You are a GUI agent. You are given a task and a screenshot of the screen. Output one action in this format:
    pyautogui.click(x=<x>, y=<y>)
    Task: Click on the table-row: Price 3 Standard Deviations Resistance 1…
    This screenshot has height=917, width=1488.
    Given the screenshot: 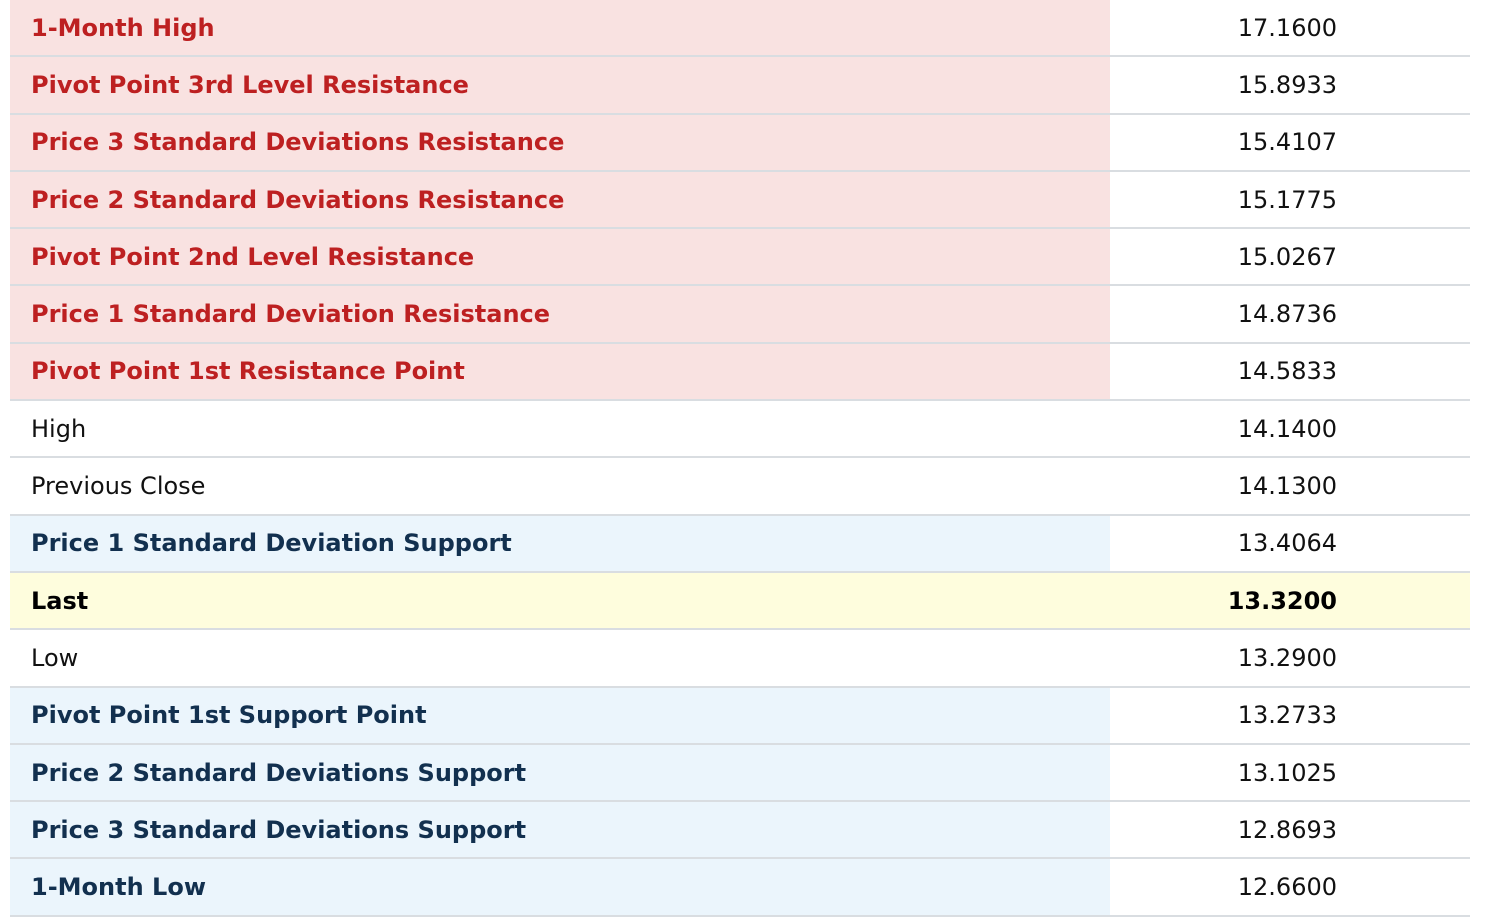 What is the action you would take?
    pyautogui.click(x=740, y=143)
    